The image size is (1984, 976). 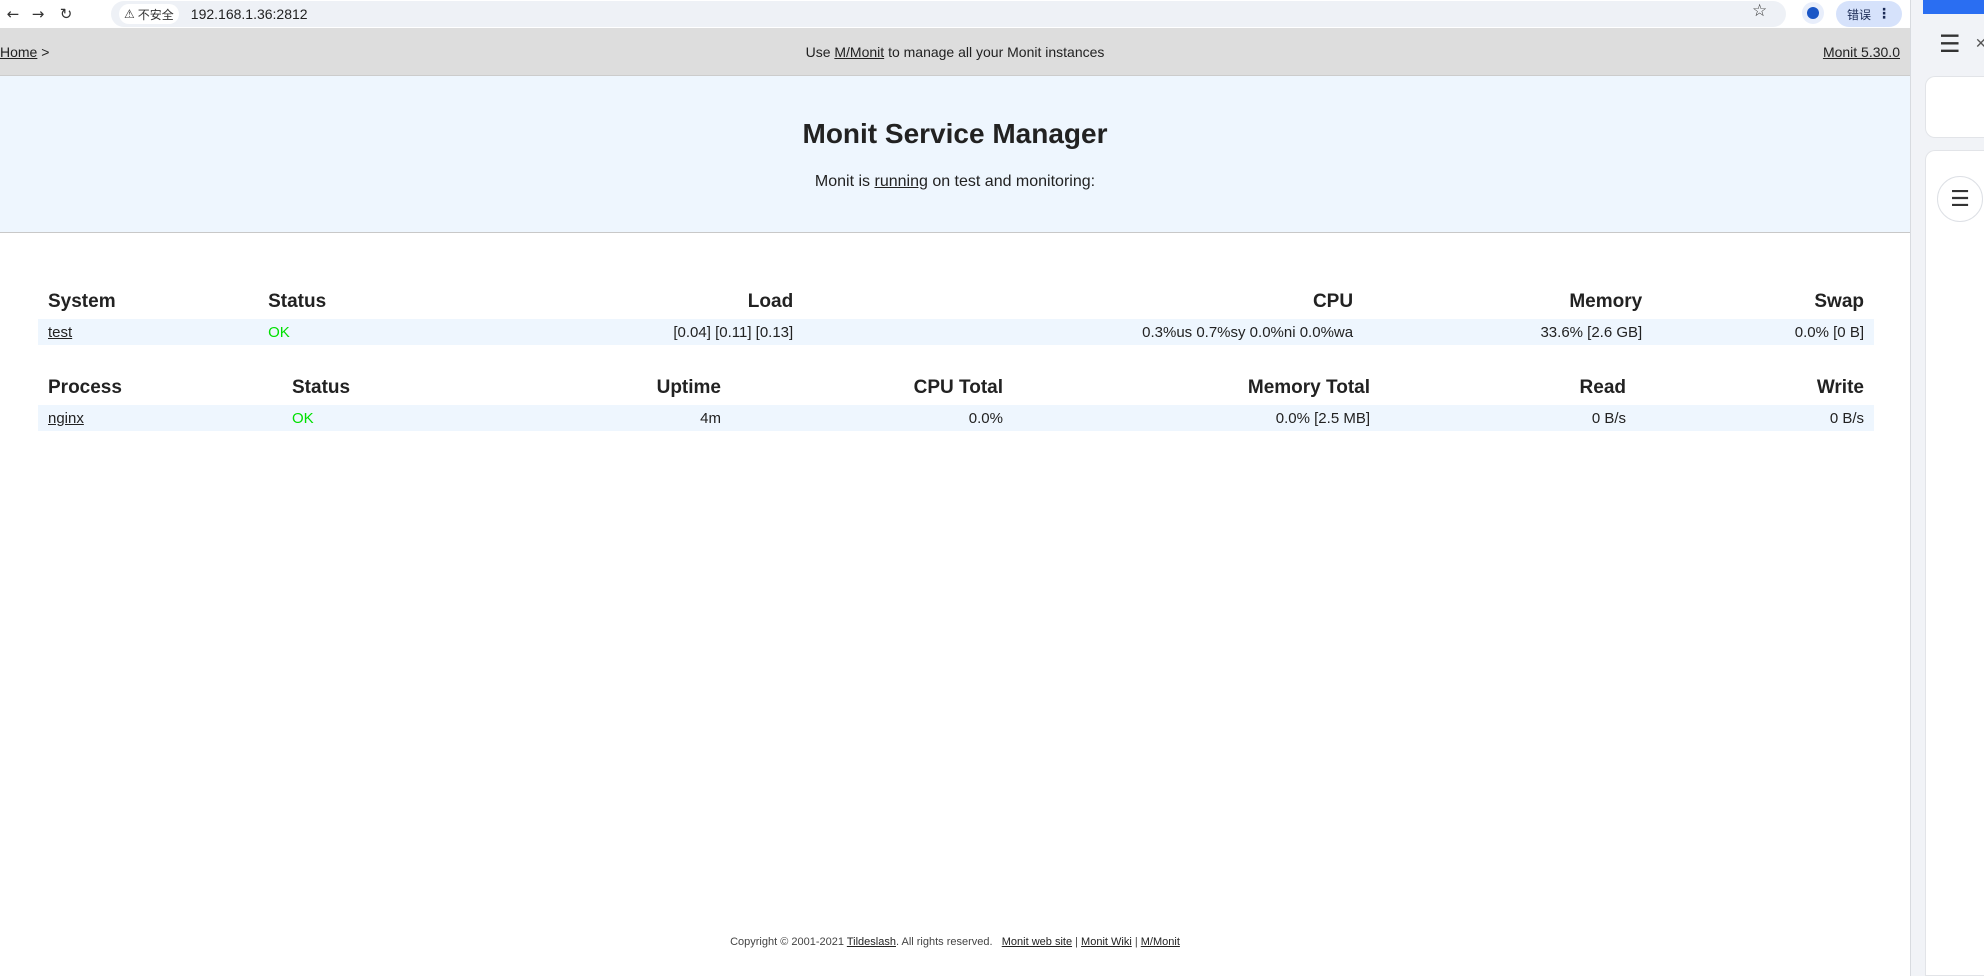 What do you see at coordinates (1840, 387) in the screenshot?
I see `write-header: Write` at bounding box center [1840, 387].